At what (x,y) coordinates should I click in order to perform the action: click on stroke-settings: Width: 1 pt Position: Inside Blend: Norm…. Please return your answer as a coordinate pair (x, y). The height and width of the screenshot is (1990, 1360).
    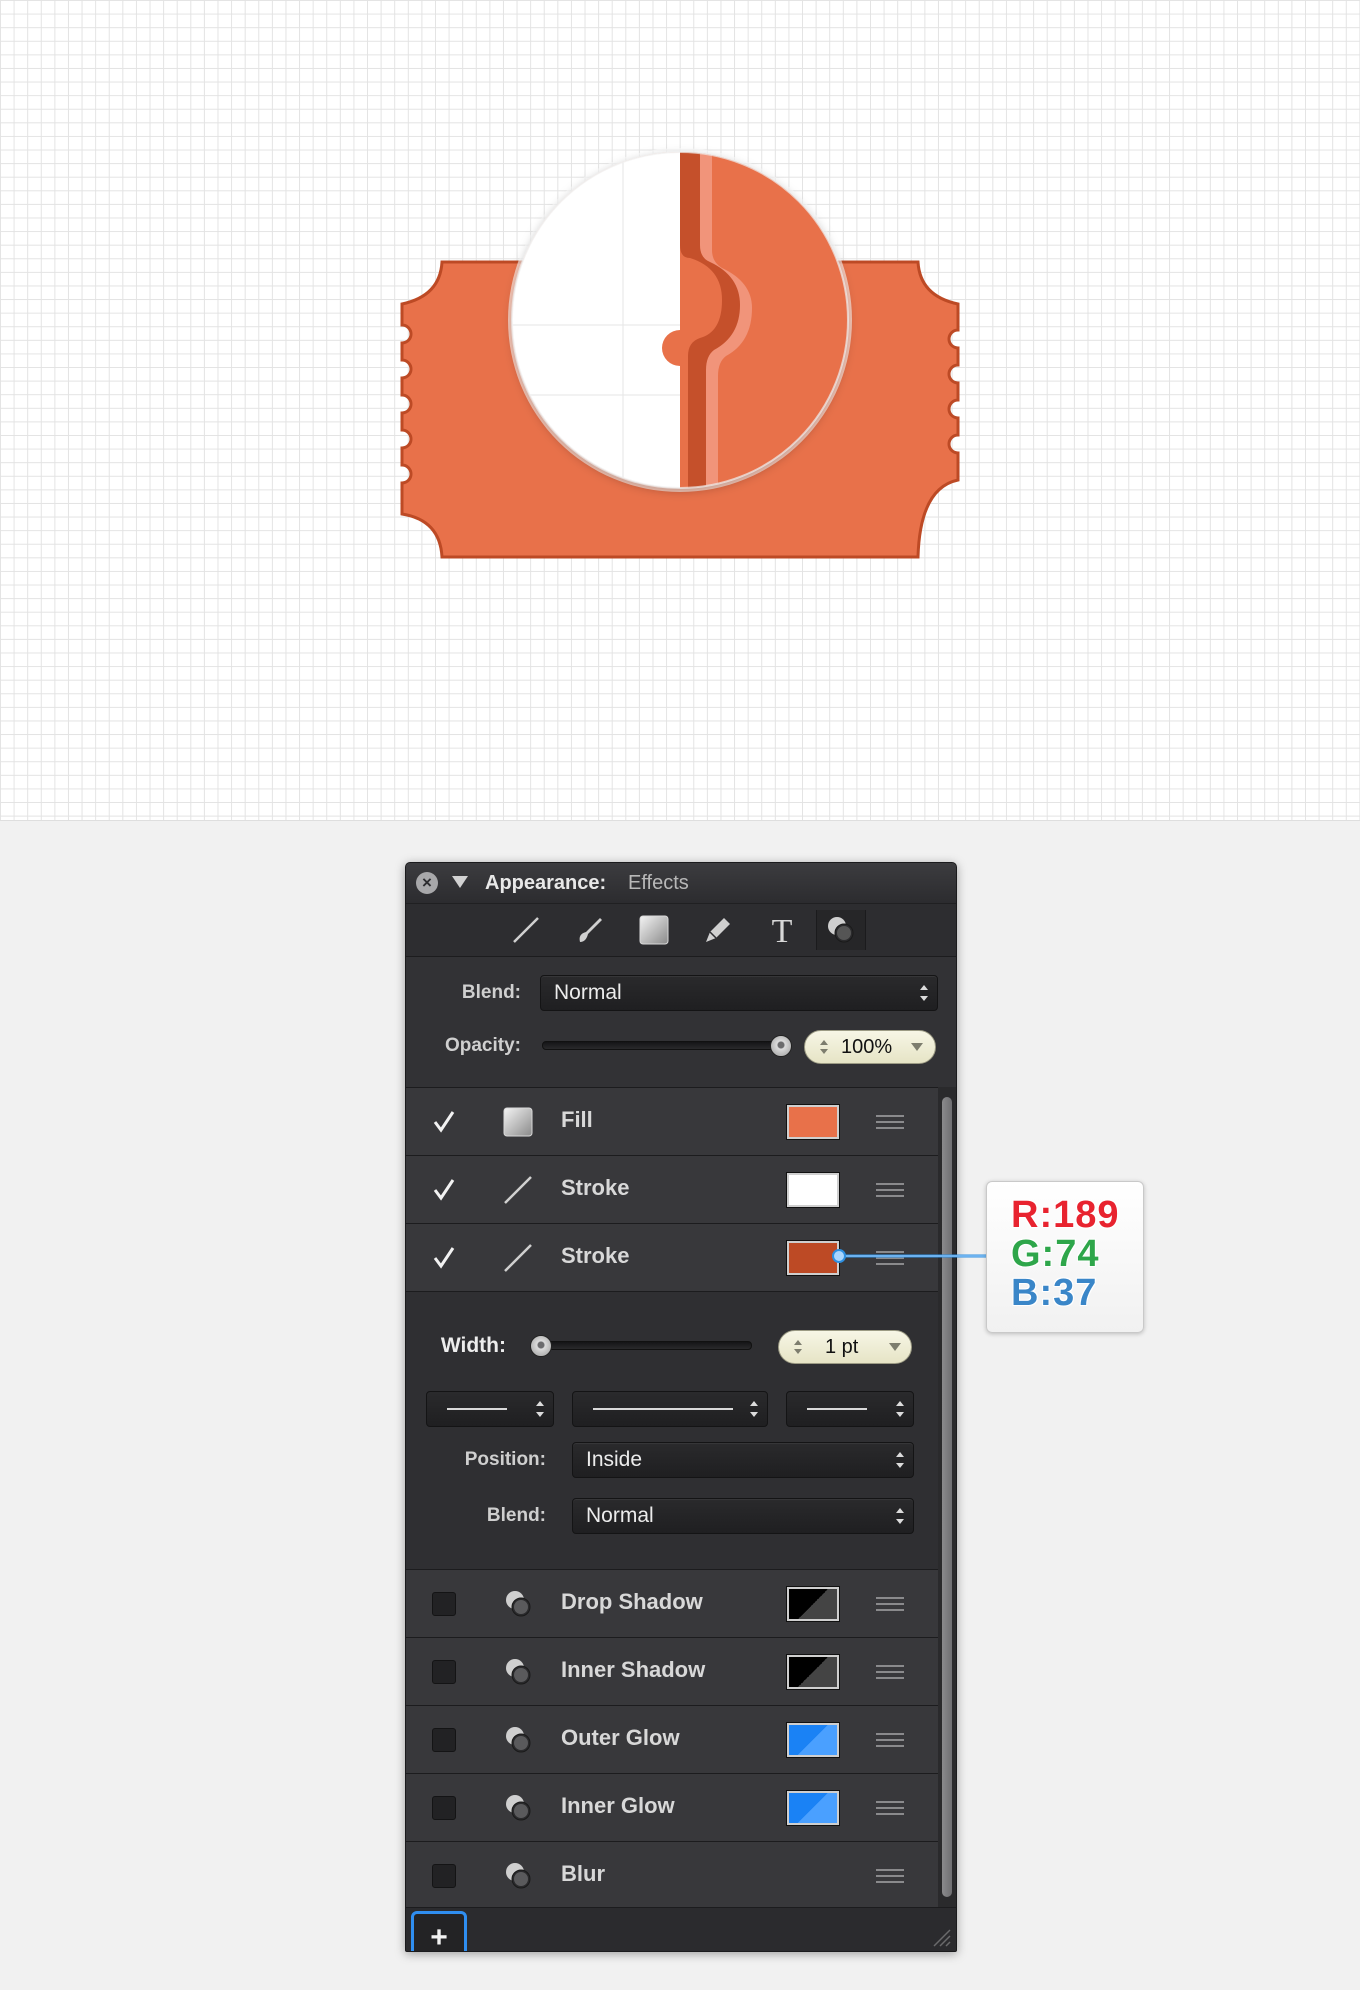
    Looking at the image, I should click on (672, 1430).